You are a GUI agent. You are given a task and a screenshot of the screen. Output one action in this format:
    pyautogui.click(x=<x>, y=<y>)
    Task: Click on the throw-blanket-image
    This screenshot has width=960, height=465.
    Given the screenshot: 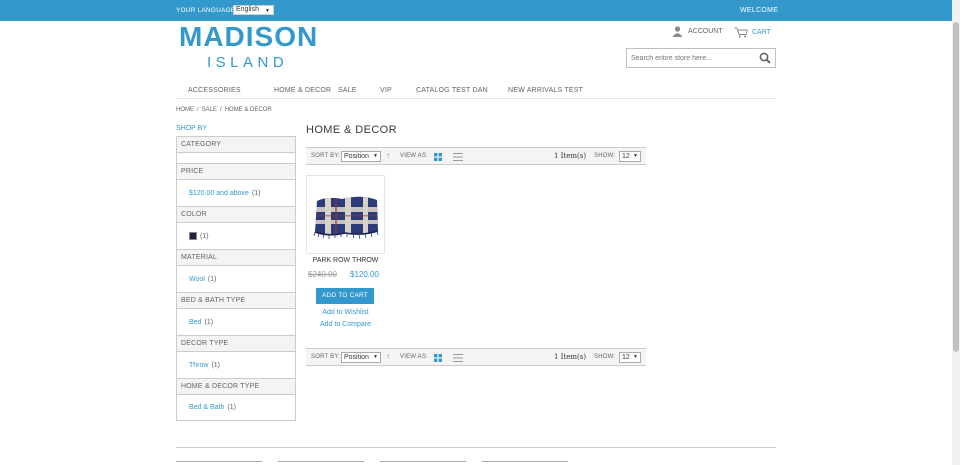 What is the action you would take?
    pyautogui.click(x=346, y=218)
    